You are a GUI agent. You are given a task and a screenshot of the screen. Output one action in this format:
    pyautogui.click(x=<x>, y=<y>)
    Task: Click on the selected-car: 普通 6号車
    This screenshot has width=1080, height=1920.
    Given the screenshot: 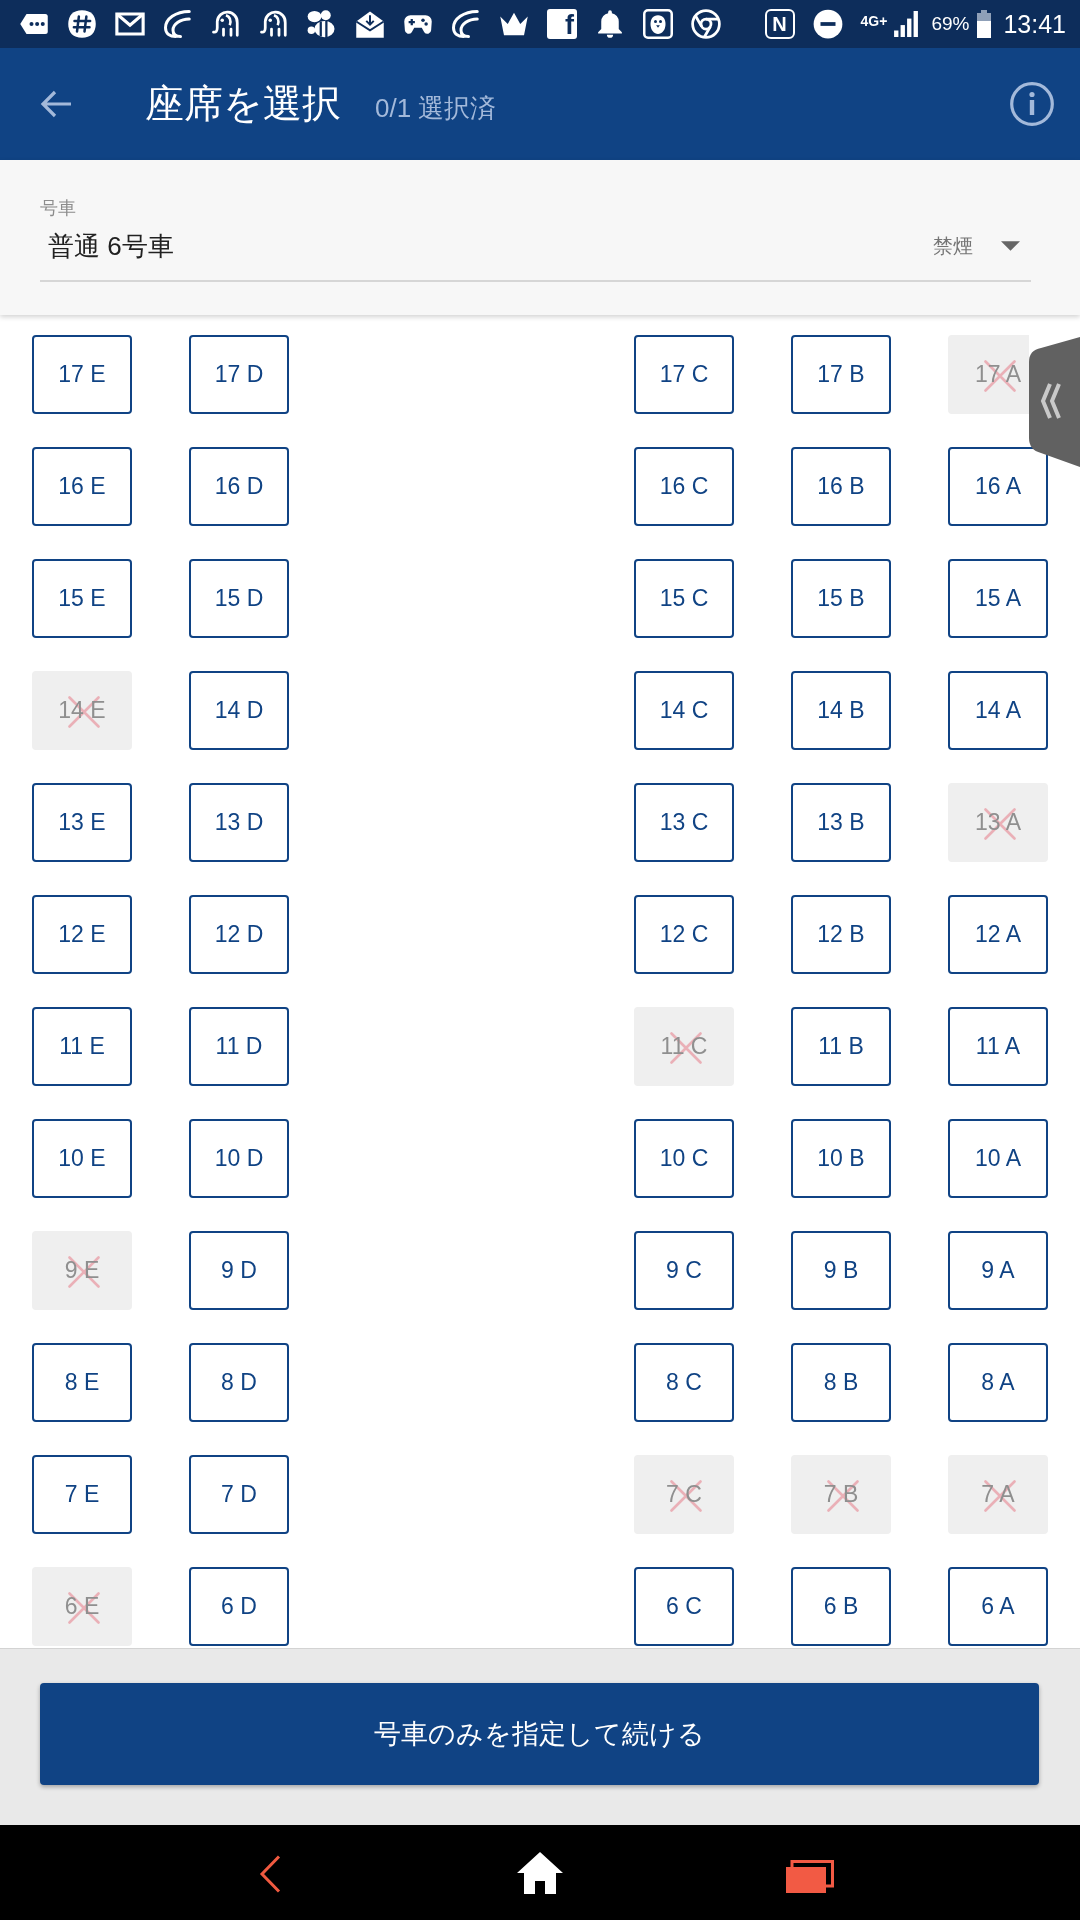 What is the action you would take?
    pyautogui.click(x=111, y=246)
    